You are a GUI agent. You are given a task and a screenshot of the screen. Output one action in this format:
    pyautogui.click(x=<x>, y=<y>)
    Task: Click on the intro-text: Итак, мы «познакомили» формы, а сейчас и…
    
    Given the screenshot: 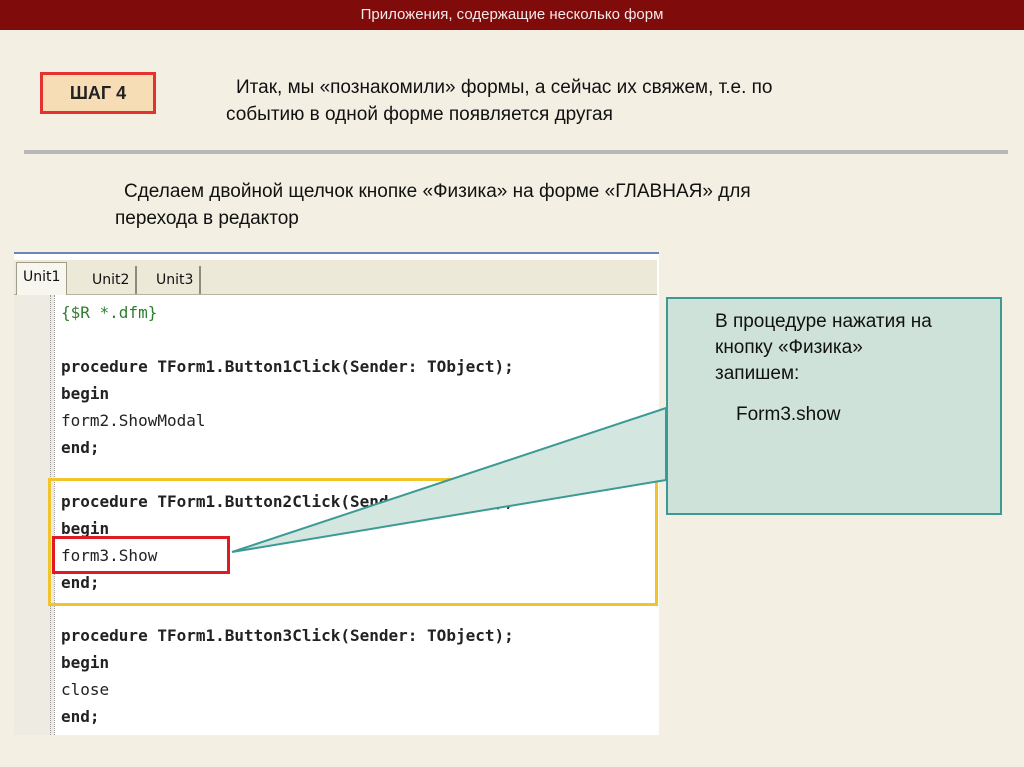 What is the action you would take?
    pyautogui.click(x=586, y=101)
    